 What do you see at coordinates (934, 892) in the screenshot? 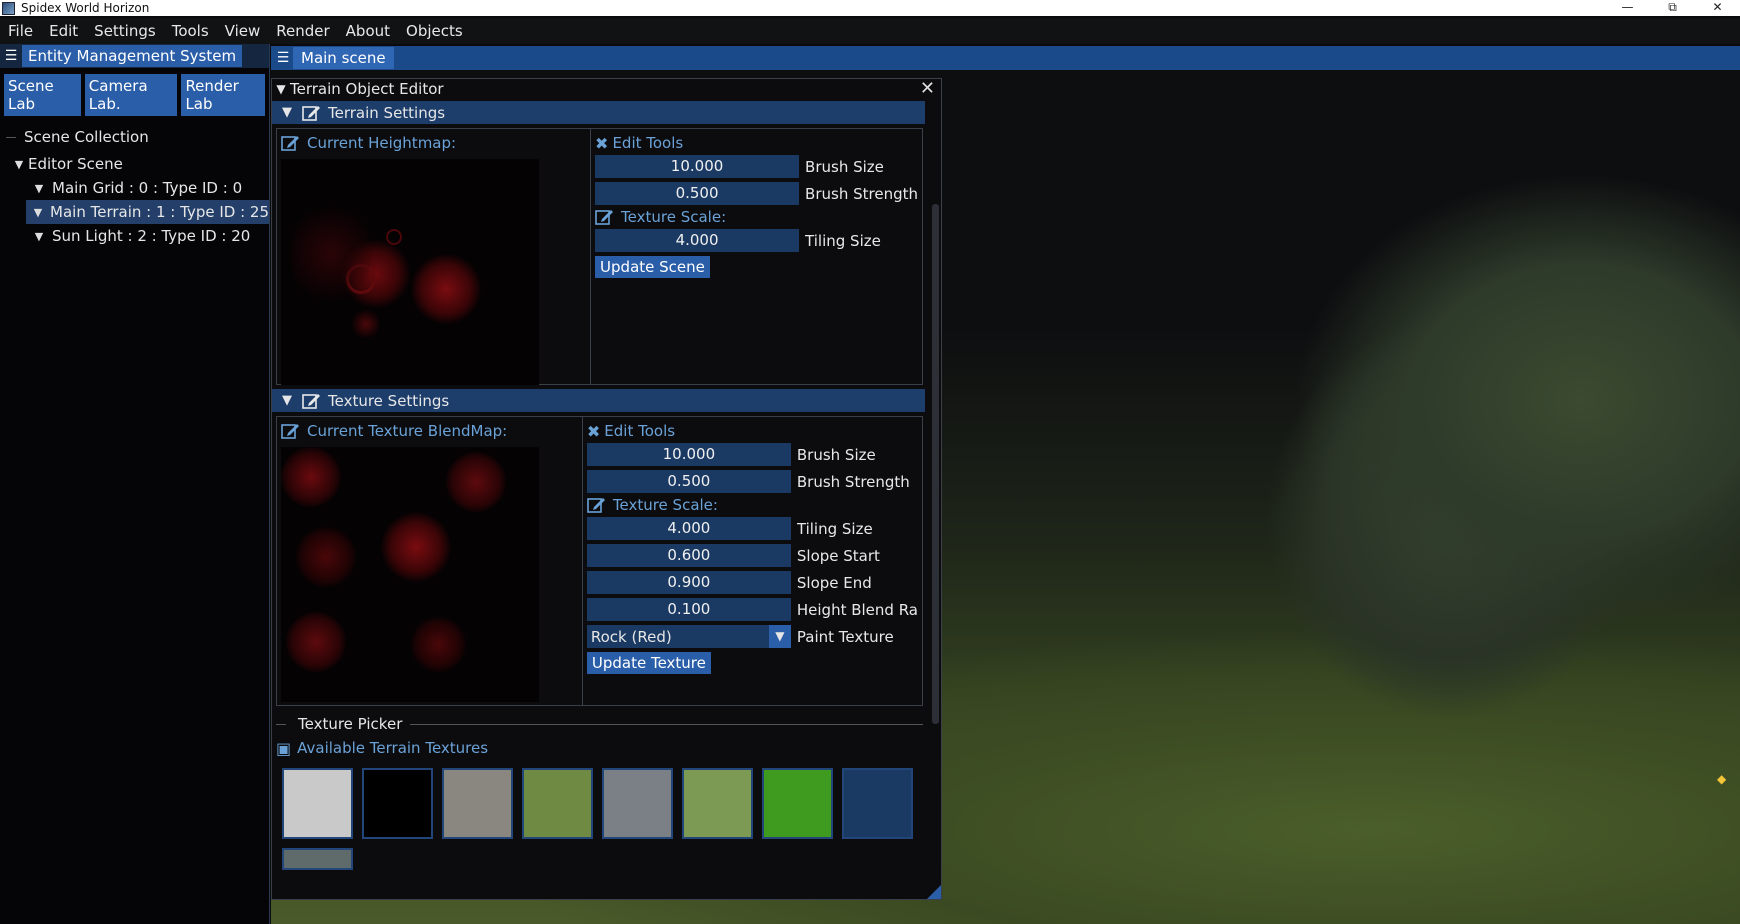
I see `resize-grip-icon` at bounding box center [934, 892].